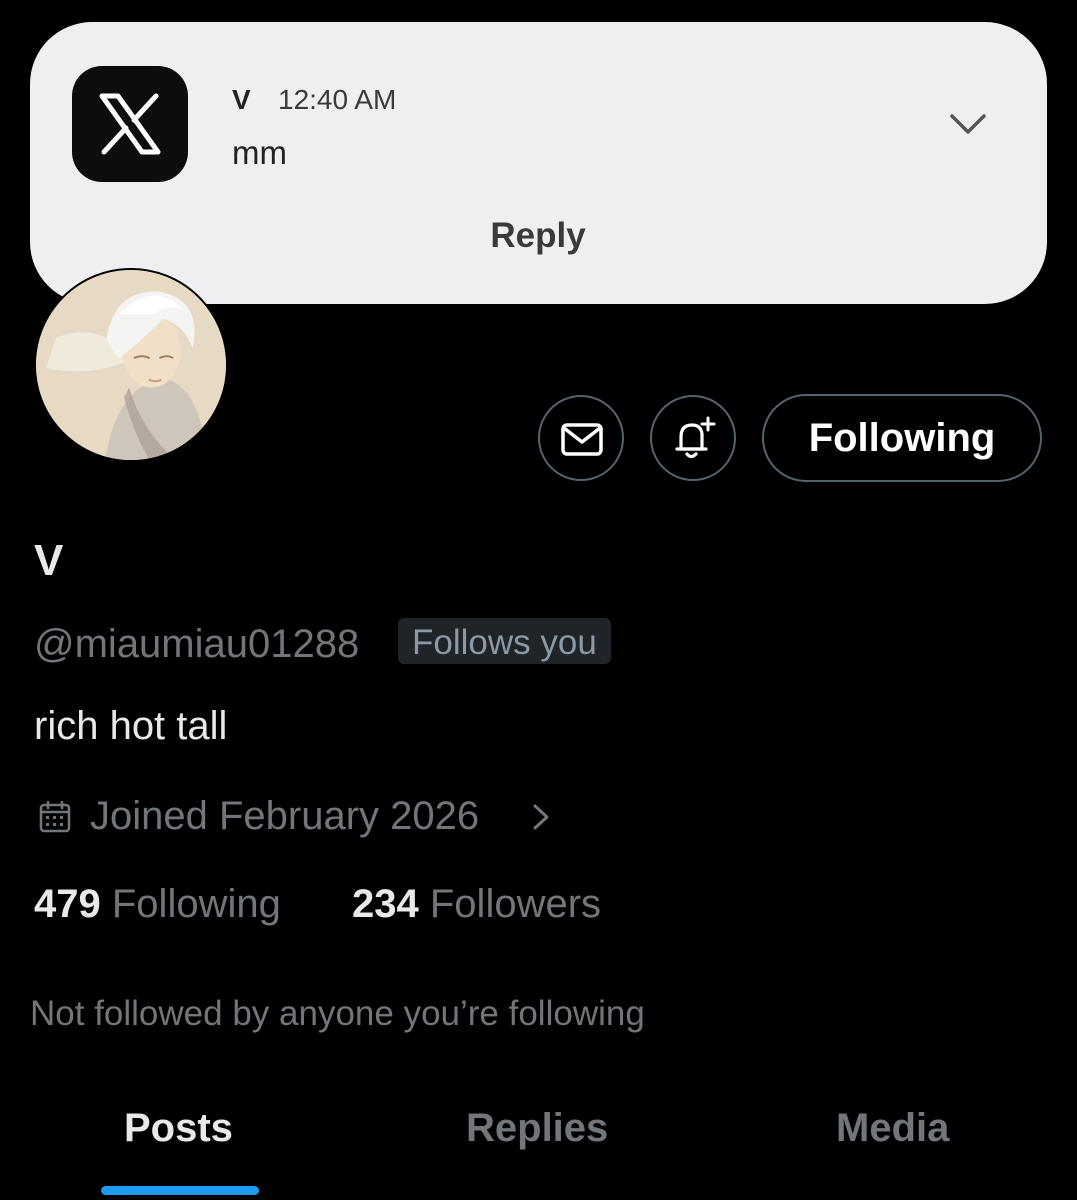 Image resolution: width=1077 pixels, height=1200 pixels. Describe the element at coordinates (241, 99) in the screenshot. I see `notification-sender: V` at that location.